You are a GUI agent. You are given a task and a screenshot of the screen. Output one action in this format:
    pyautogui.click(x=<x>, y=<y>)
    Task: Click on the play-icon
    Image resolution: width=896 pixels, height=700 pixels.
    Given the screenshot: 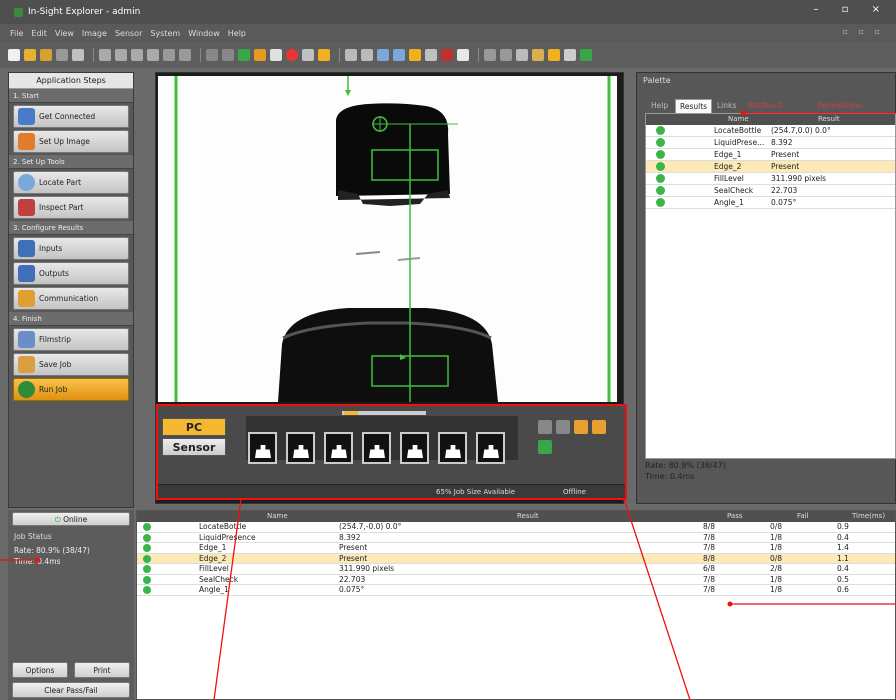 What is the action you would take?
    pyautogui.click(x=244, y=55)
    